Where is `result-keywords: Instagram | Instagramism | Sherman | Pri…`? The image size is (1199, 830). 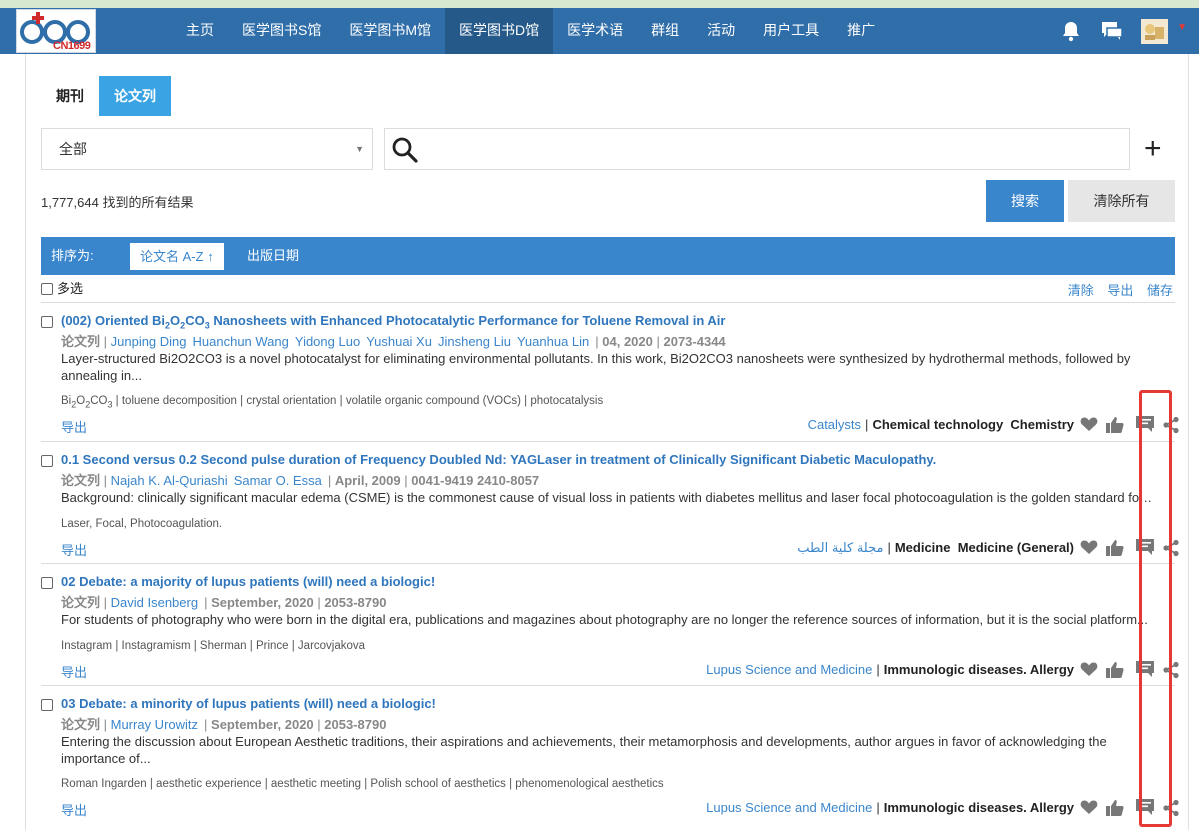 result-keywords: Instagram | Instagramism | Sherman | Pri… is located at coordinates (213, 646).